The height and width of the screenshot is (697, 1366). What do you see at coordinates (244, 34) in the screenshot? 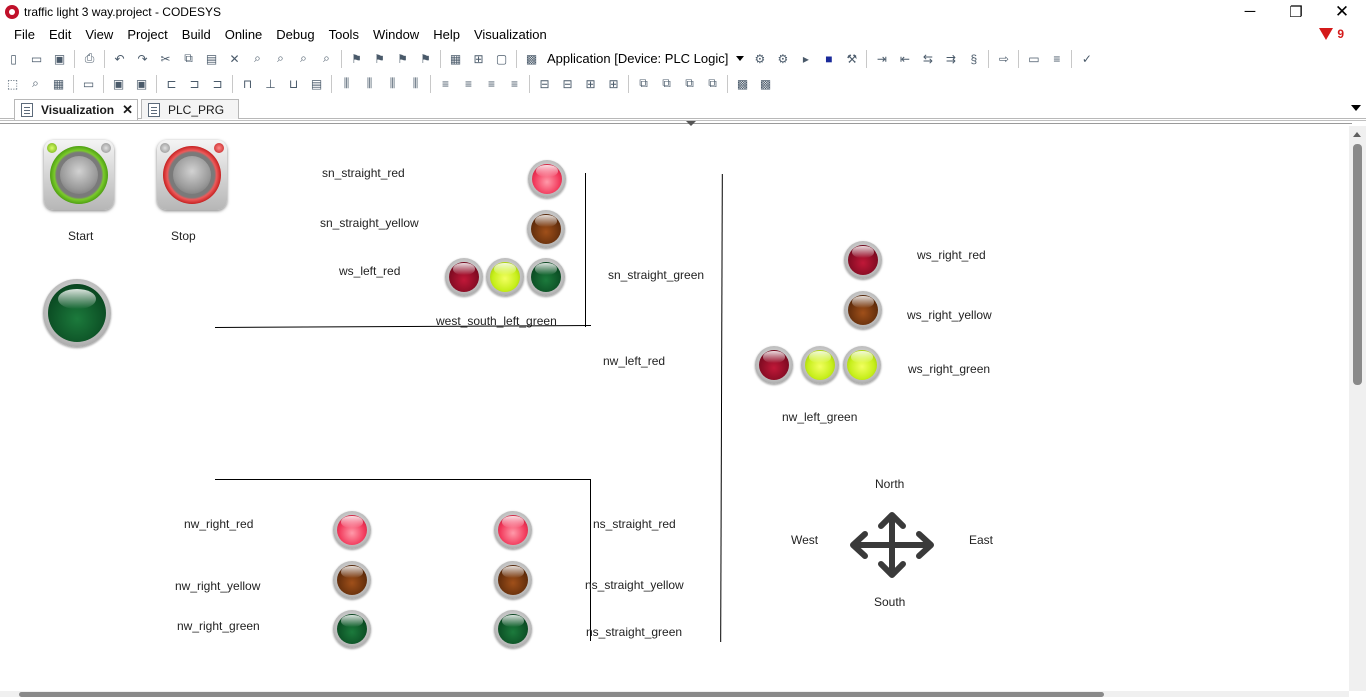
I see `menu-online: Online` at bounding box center [244, 34].